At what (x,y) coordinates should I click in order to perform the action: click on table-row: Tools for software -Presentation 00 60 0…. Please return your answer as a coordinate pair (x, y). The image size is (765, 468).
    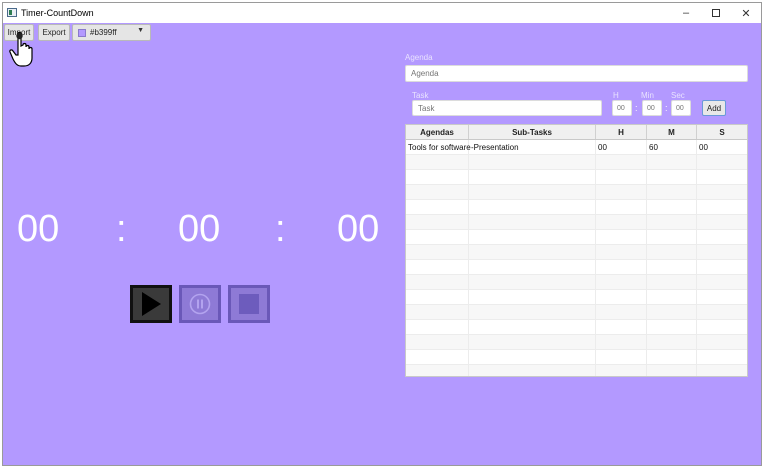
    Looking at the image, I should click on (576, 147).